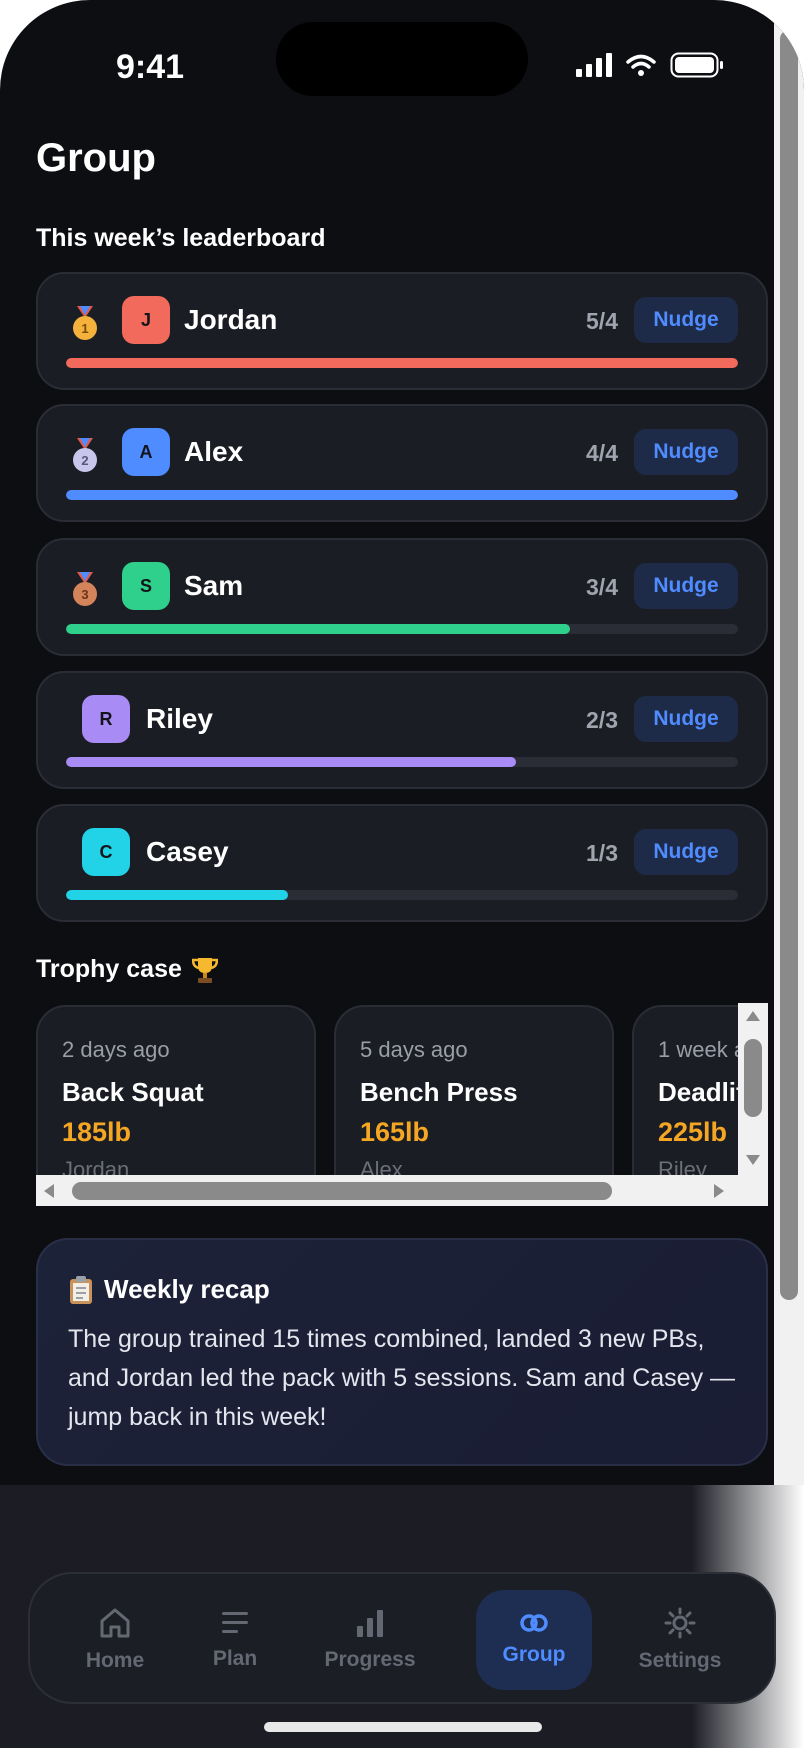 The image size is (804, 1748). I want to click on trophy-date: 1 week ago, so click(698, 1049).